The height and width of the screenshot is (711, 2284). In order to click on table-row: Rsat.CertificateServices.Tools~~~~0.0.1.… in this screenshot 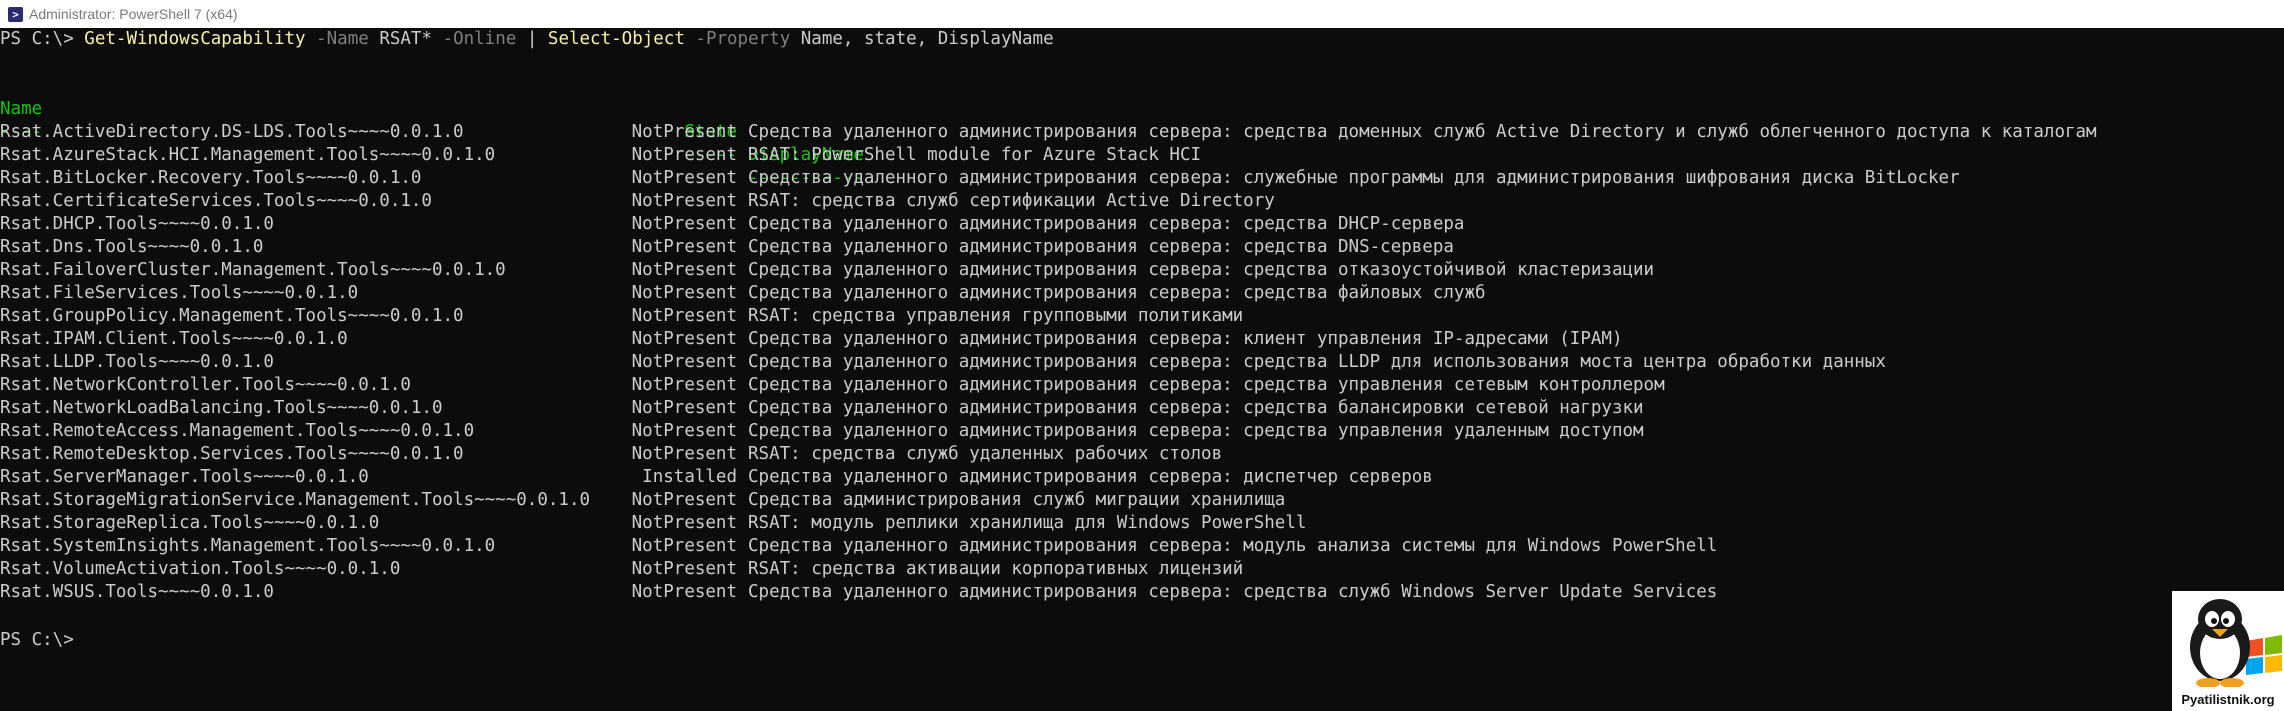, I will do `click(1142, 201)`.